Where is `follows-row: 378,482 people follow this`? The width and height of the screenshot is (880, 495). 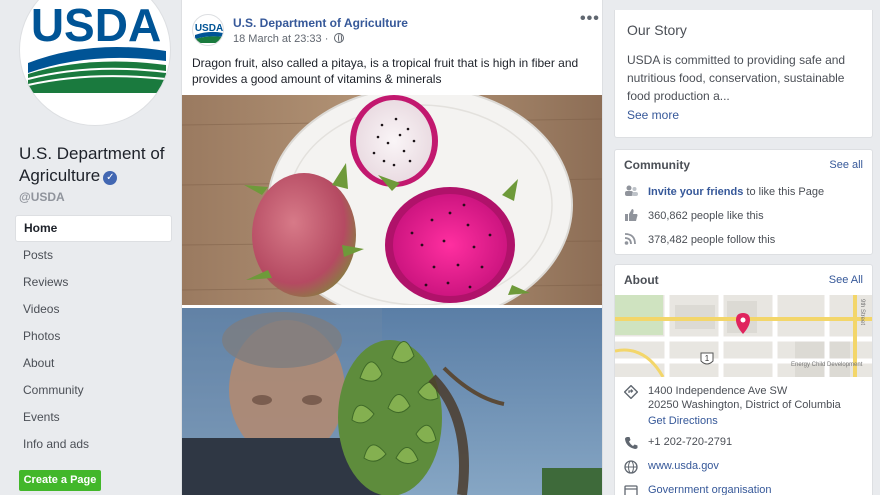
follows-row: 378,482 people follow this is located at coordinates (699, 240).